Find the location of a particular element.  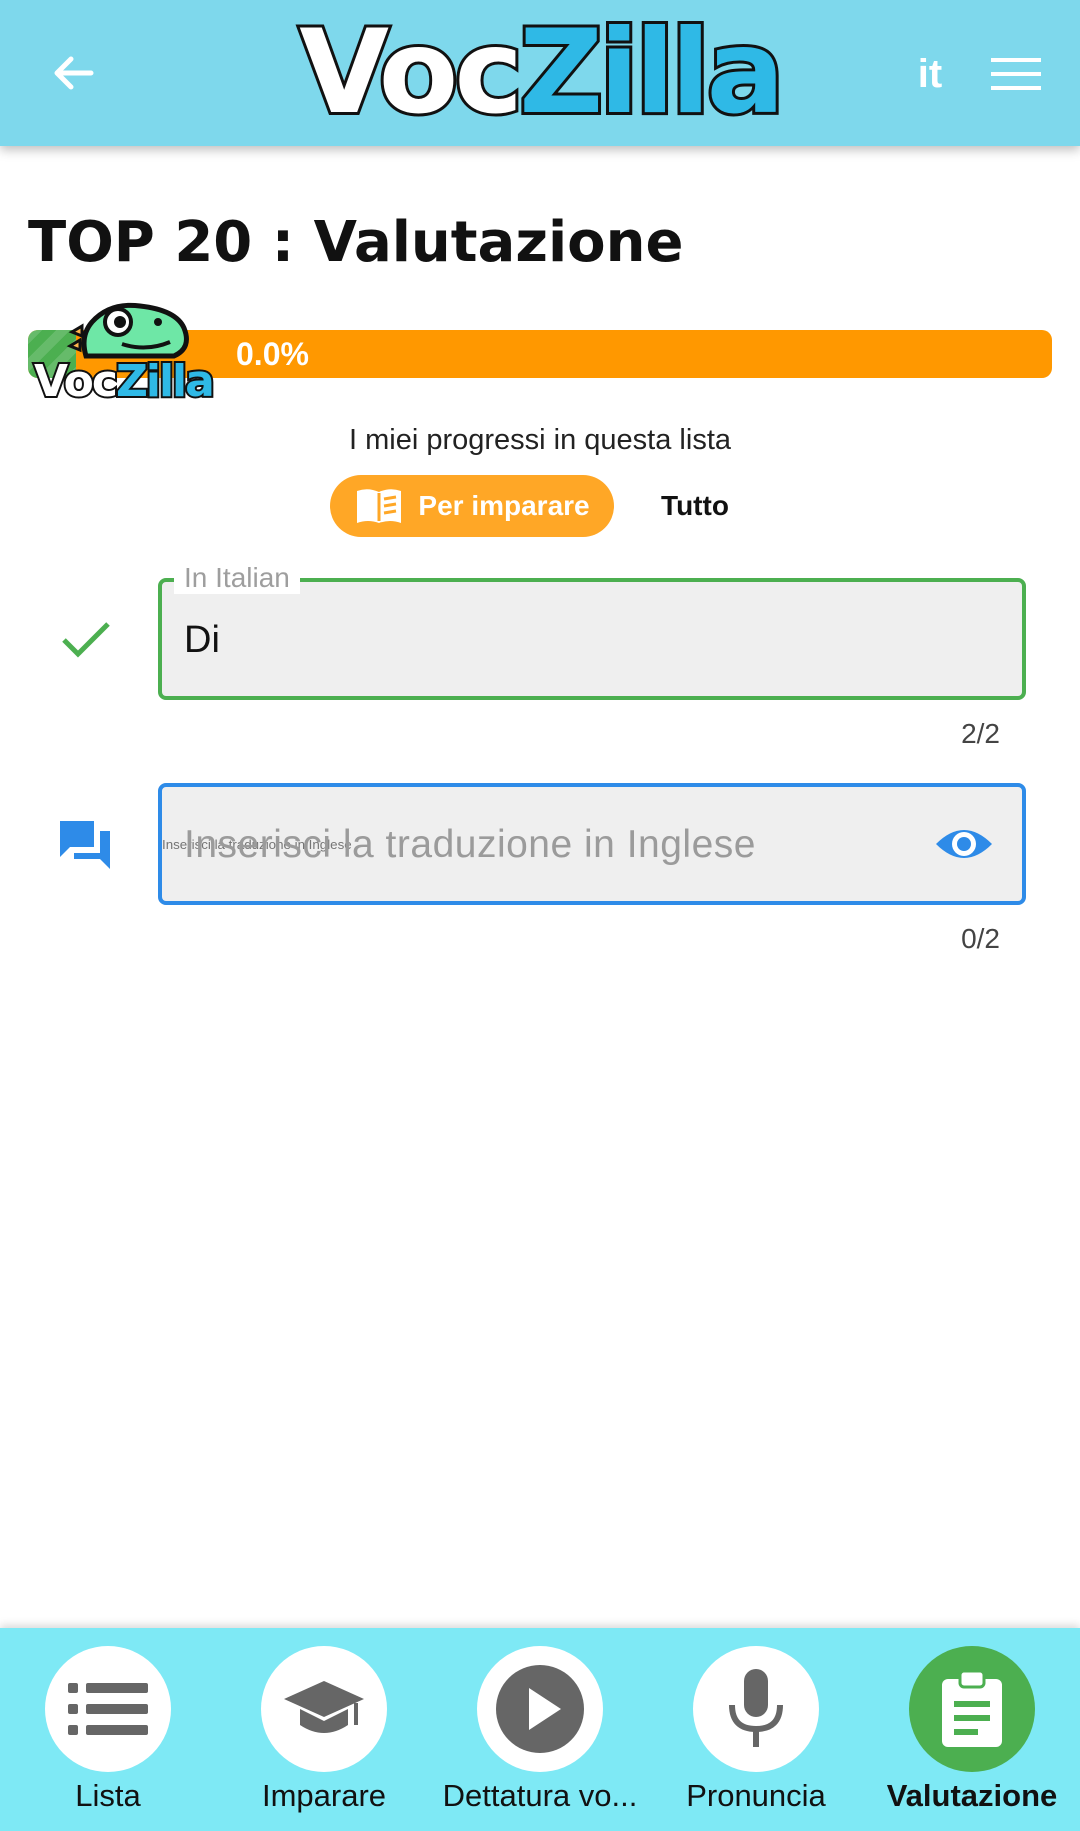

play-icon is located at coordinates (540, 1709).